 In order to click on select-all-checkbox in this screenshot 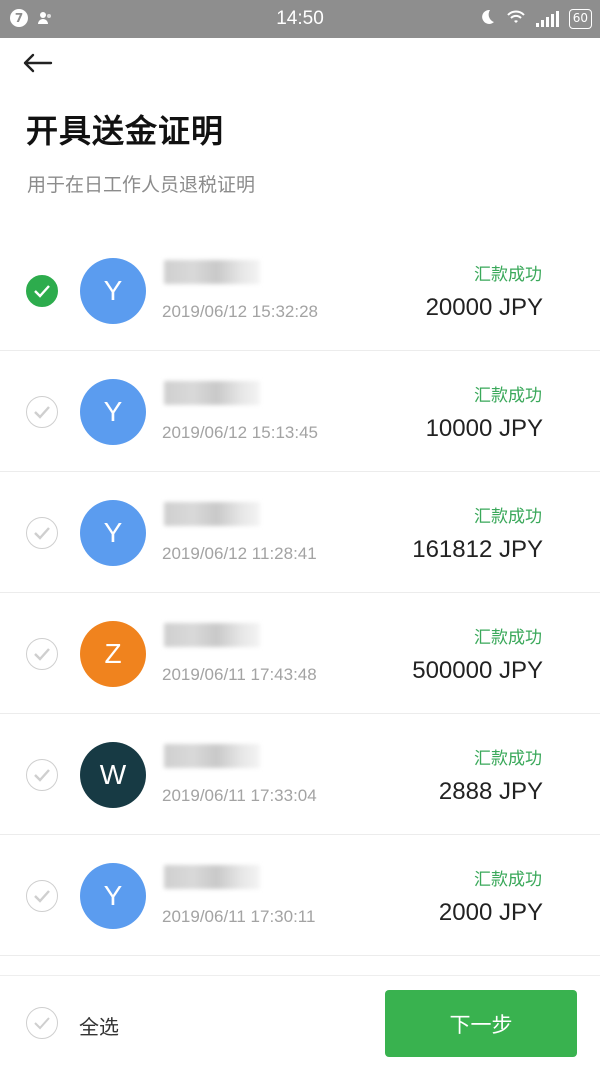, I will do `click(42, 1023)`.